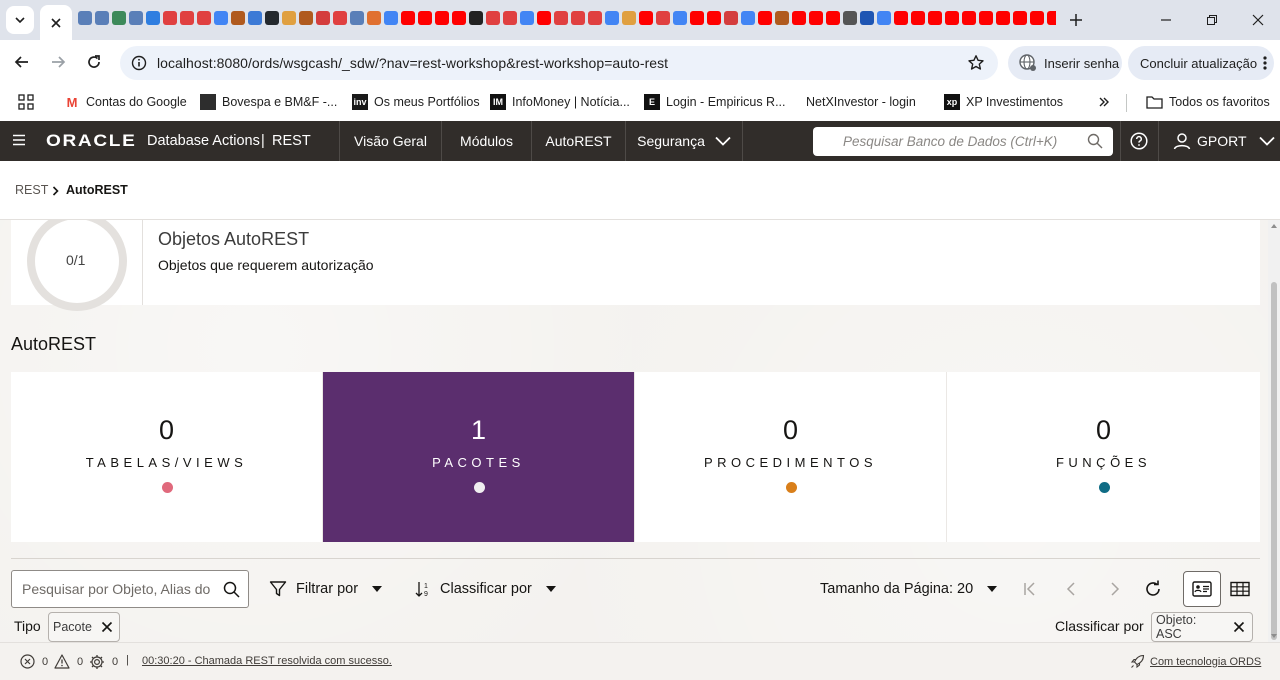  Describe the element at coordinates (566, 20) in the screenshot. I see `pinned-tab-favicons` at that location.